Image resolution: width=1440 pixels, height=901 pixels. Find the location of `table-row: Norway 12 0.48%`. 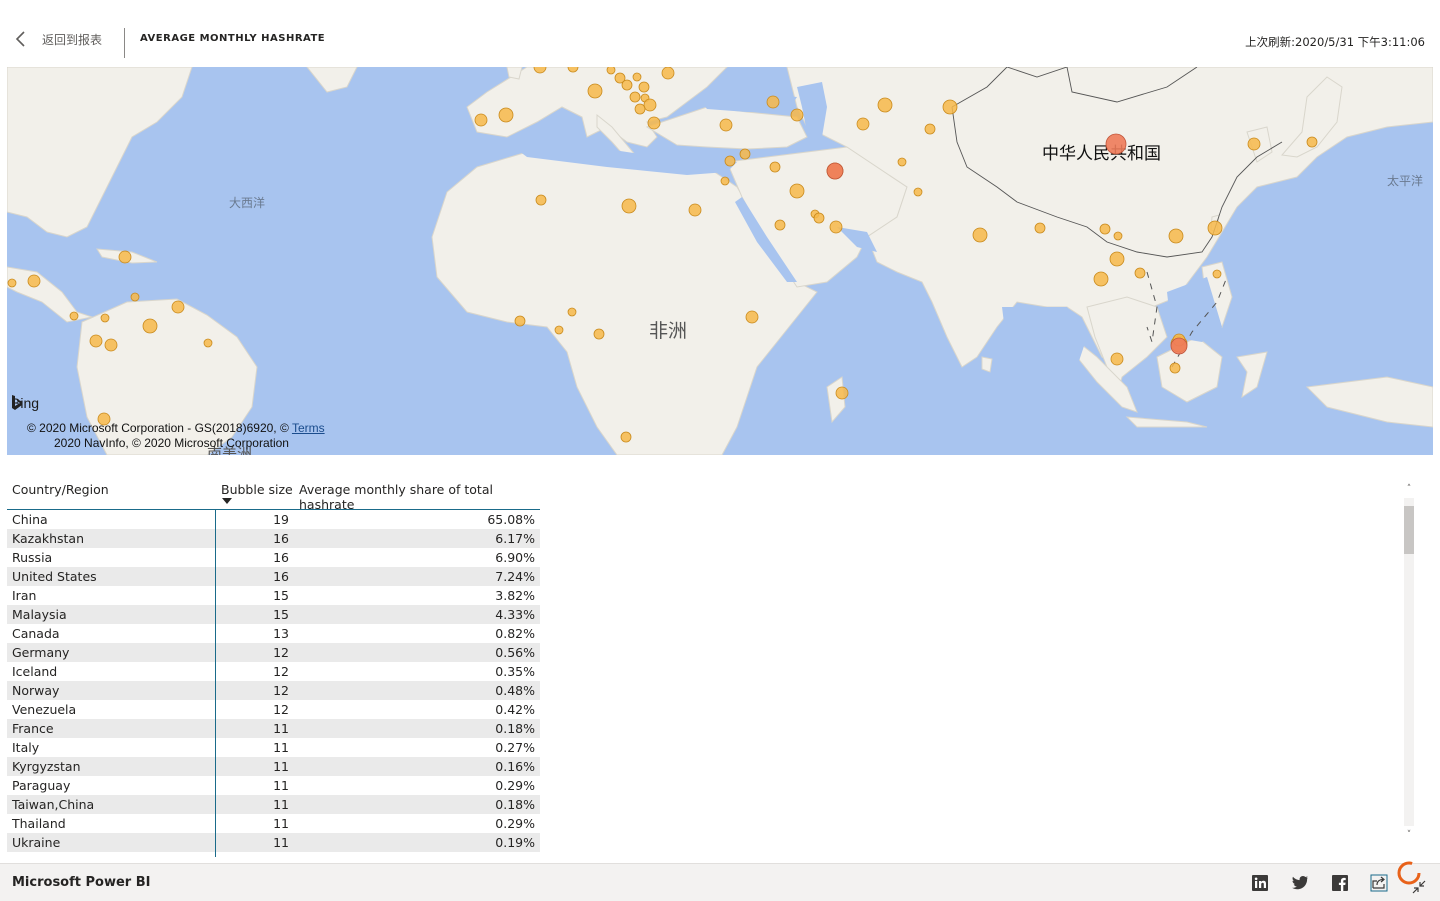

table-row: Norway 12 0.48% is located at coordinates (273, 690).